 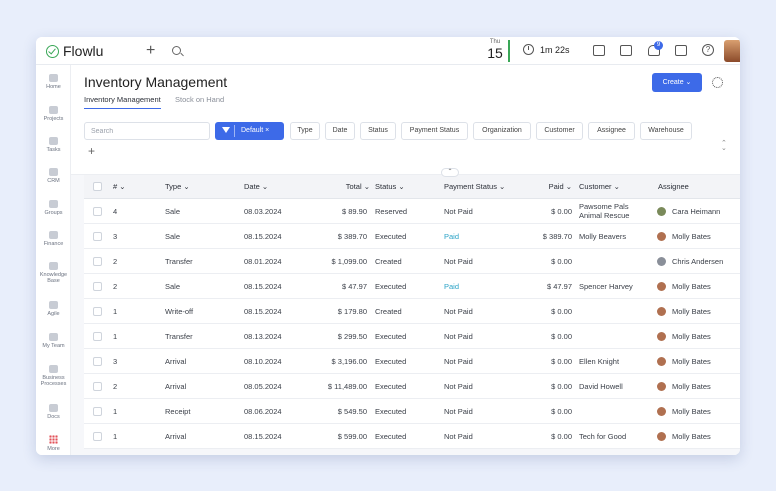 I want to click on col-header-number: # ⌄, so click(x=119, y=187).